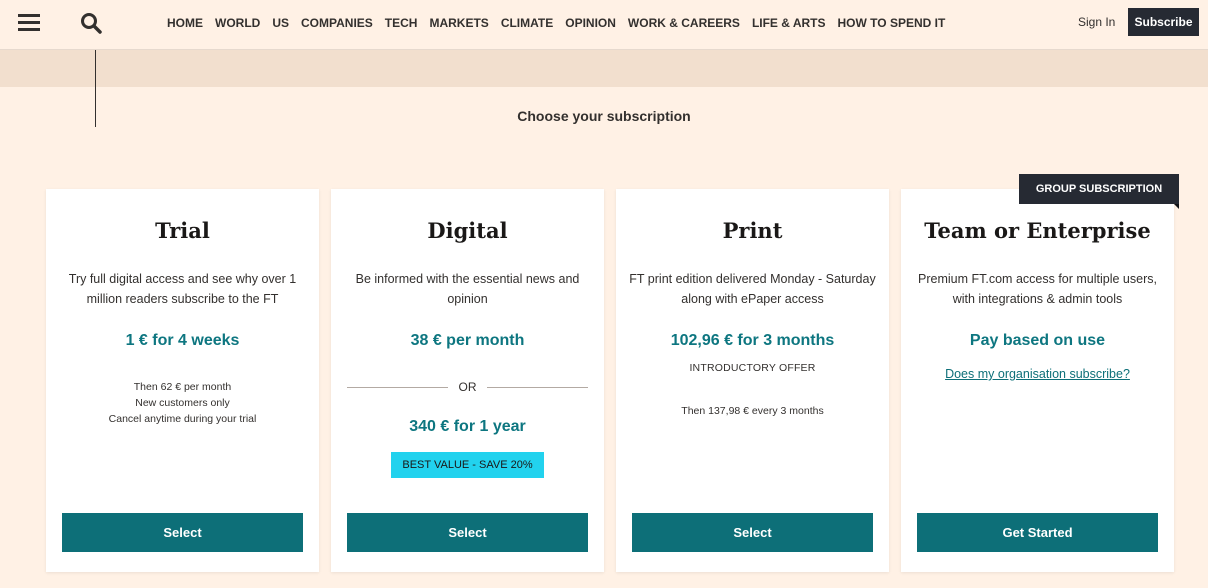 This screenshot has width=1208, height=588. What do you see at coordinates (752, 368) in the screenshot?
I see `introductory-offer-label: INTRODUCTORY OFFER` at bounding box center [752, 368].